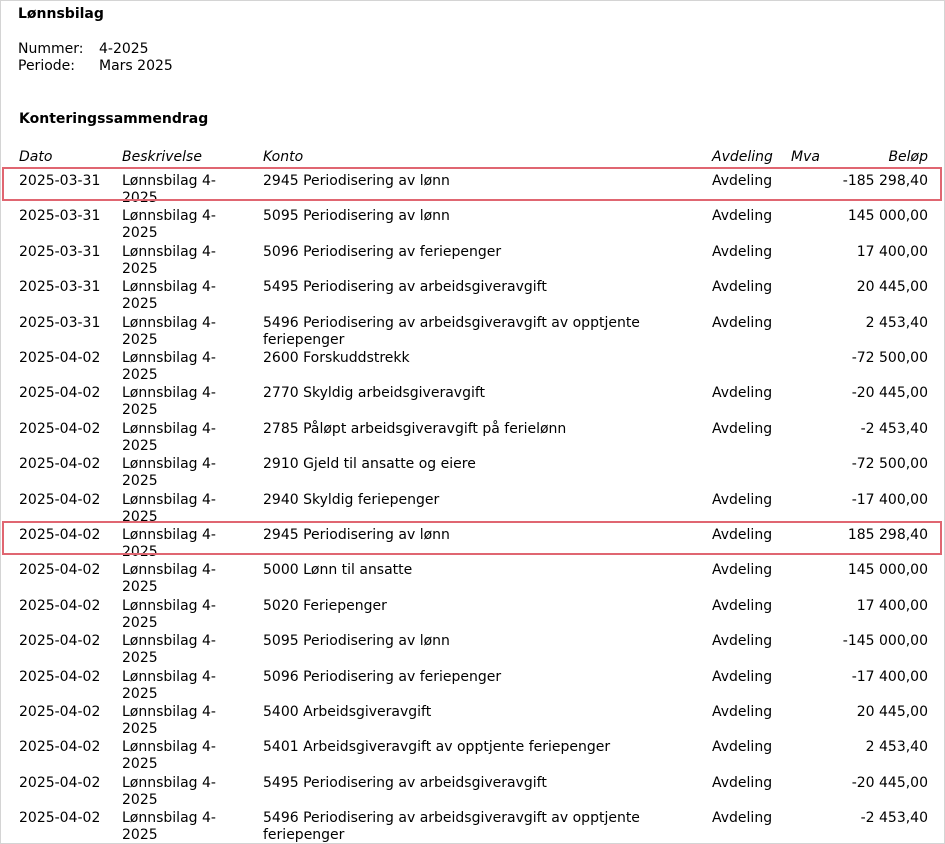  I want to click on meta-number-label: Nummer:, so click(51, 49).